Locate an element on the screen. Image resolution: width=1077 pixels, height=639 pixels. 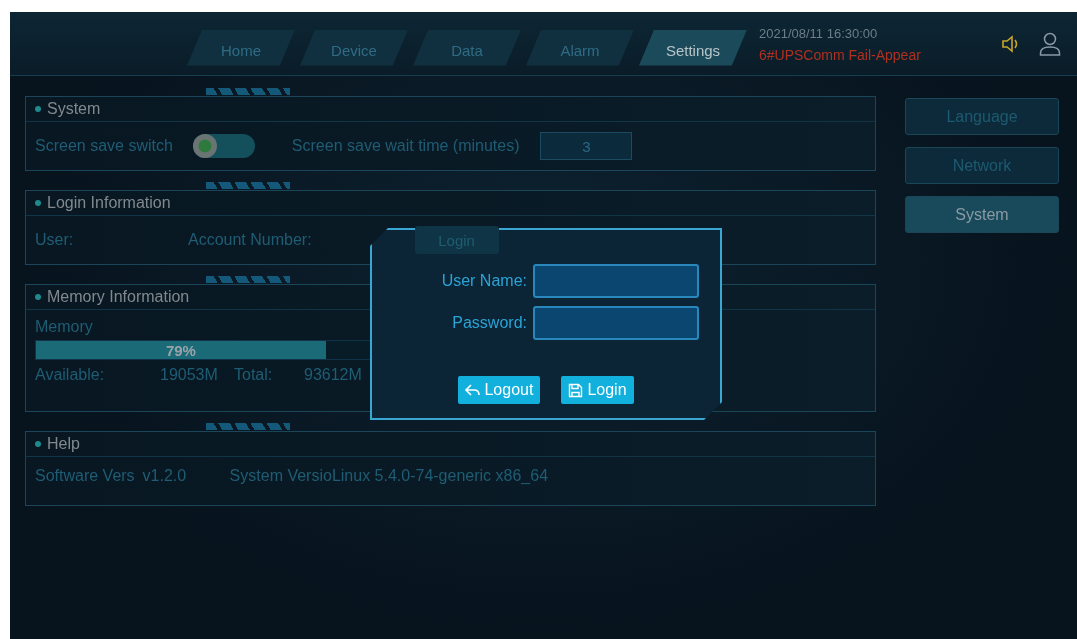
section-title: Login Information is located at coordinates (109, 203).